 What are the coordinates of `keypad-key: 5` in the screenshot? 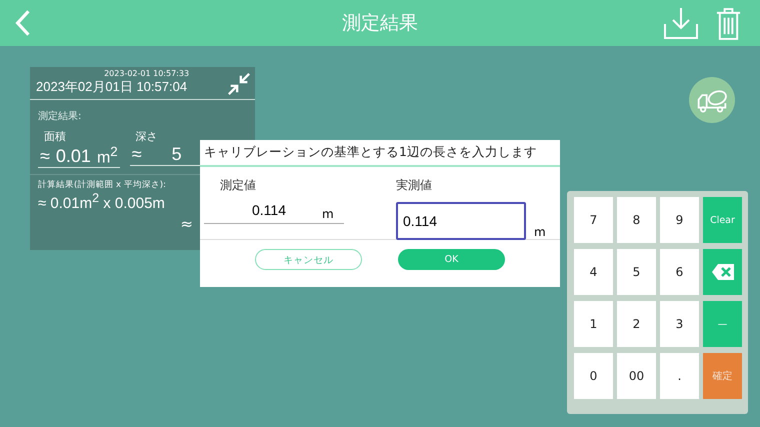 It's located at (636, 272).